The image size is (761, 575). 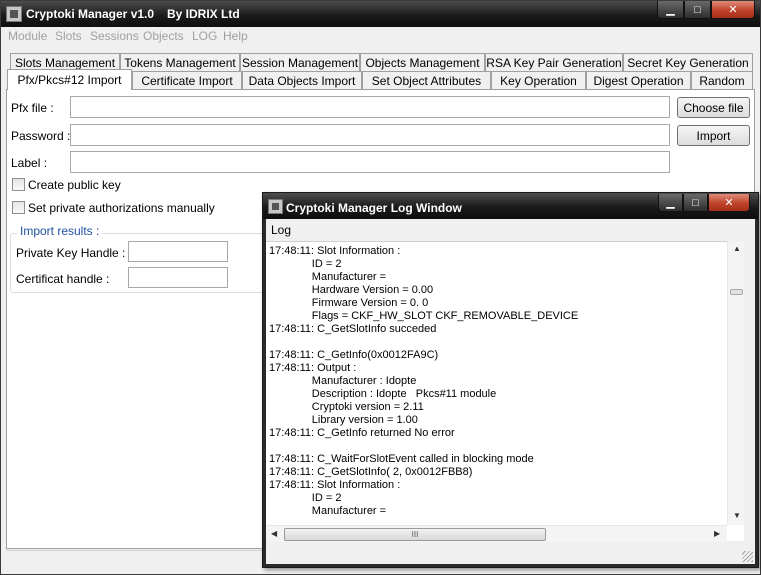 What do you see at coordinates (302, 80) in the screenshot?
I see `tab-data-objects-import: Data Objects Import` at bounding box center [302, 80].